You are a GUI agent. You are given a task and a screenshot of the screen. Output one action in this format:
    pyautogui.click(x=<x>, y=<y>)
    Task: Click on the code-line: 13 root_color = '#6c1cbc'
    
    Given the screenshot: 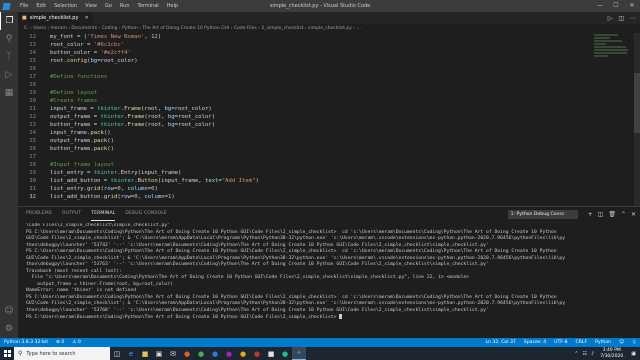 What is the action you would take?
    pyautogui.click(x=329, y=45)
    